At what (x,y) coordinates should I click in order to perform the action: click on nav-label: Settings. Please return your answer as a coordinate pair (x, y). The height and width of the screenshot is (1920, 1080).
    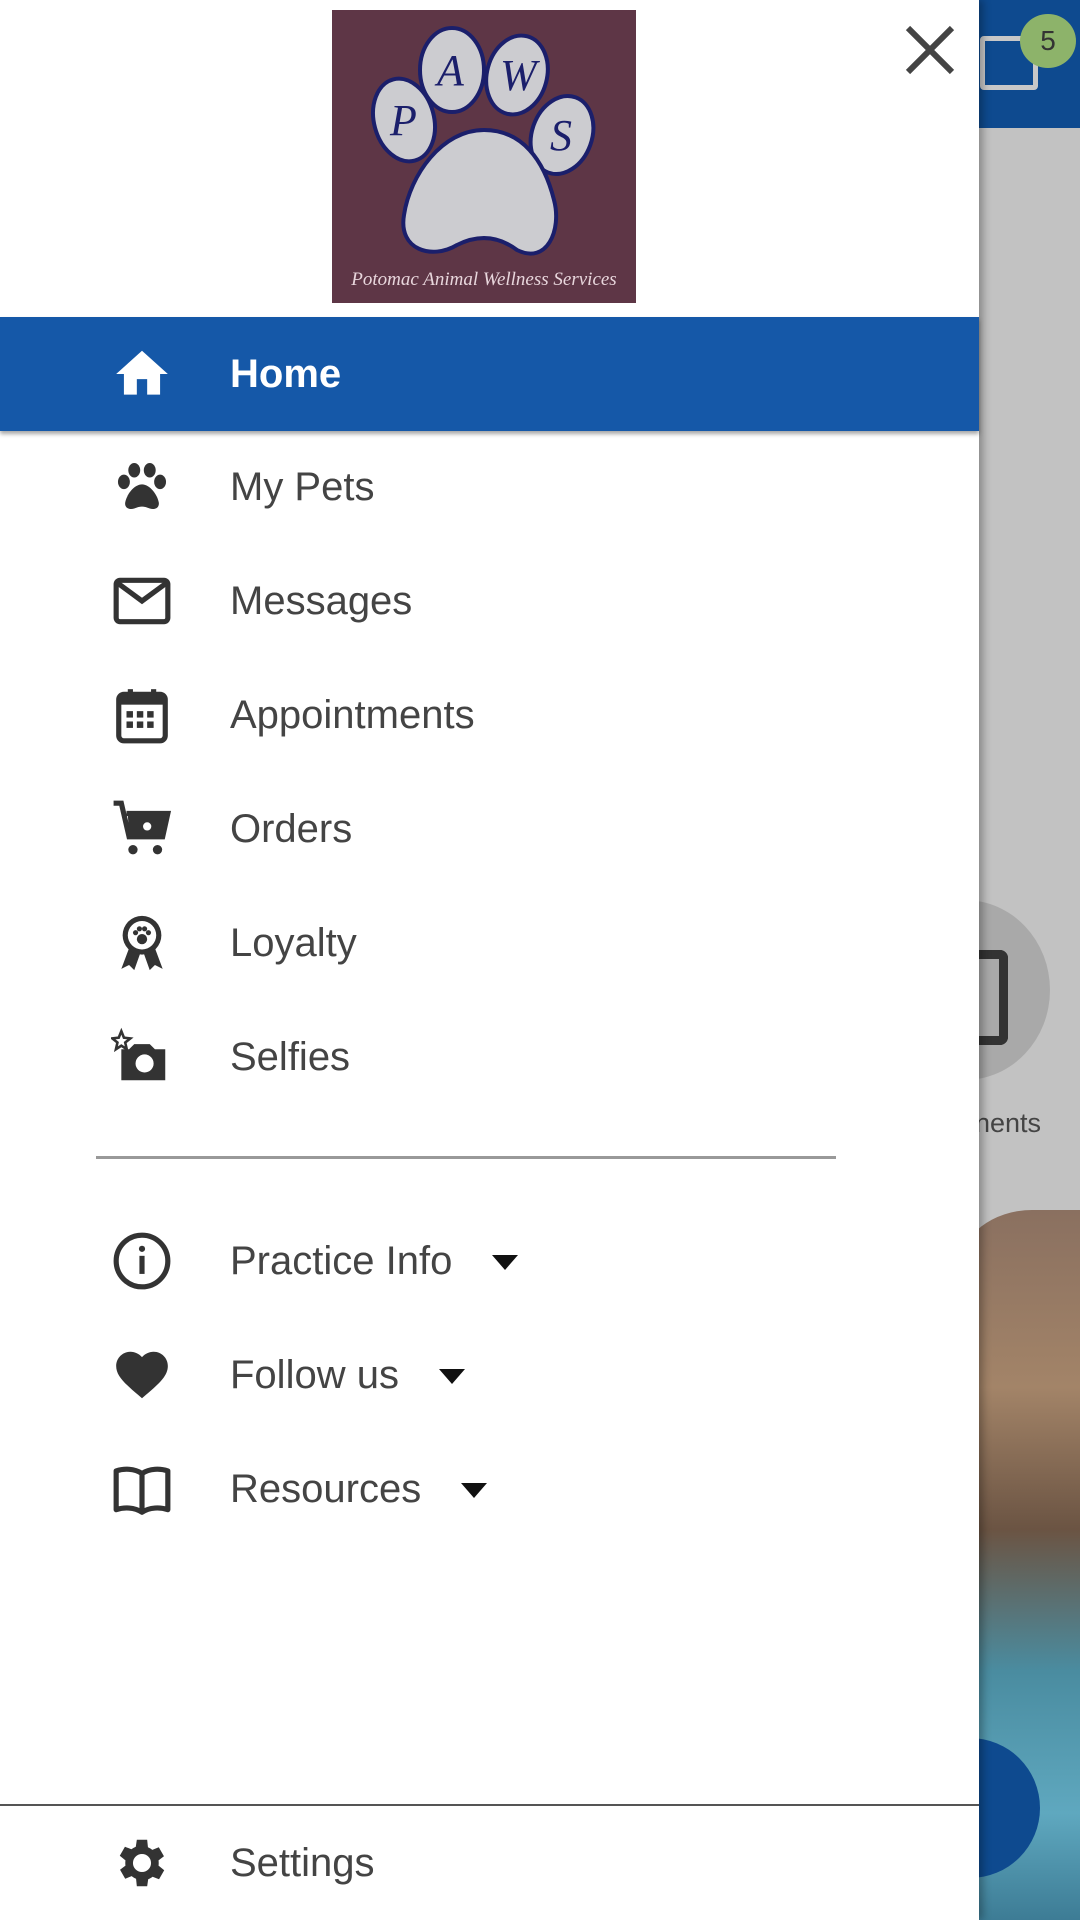
    Looking at the image, I should click on (302, 1862).